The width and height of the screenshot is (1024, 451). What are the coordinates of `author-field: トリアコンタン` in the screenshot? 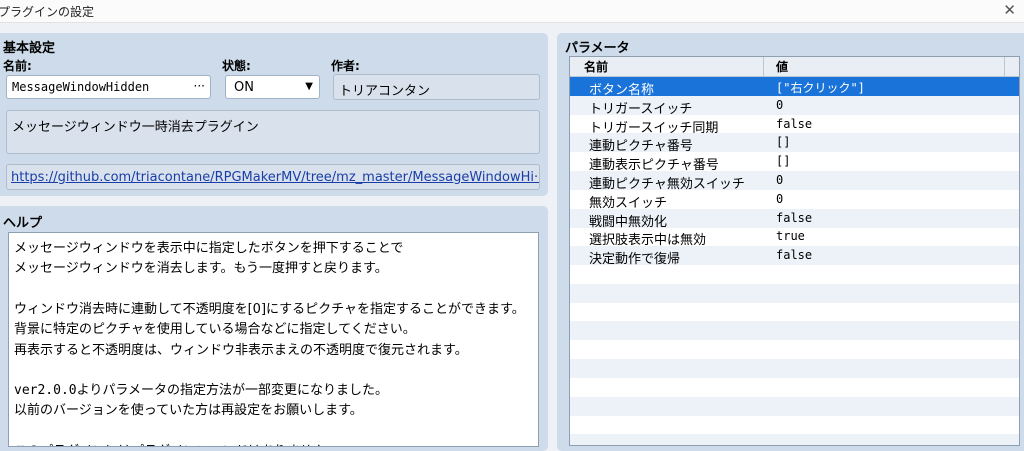 It's located at (436, 87).